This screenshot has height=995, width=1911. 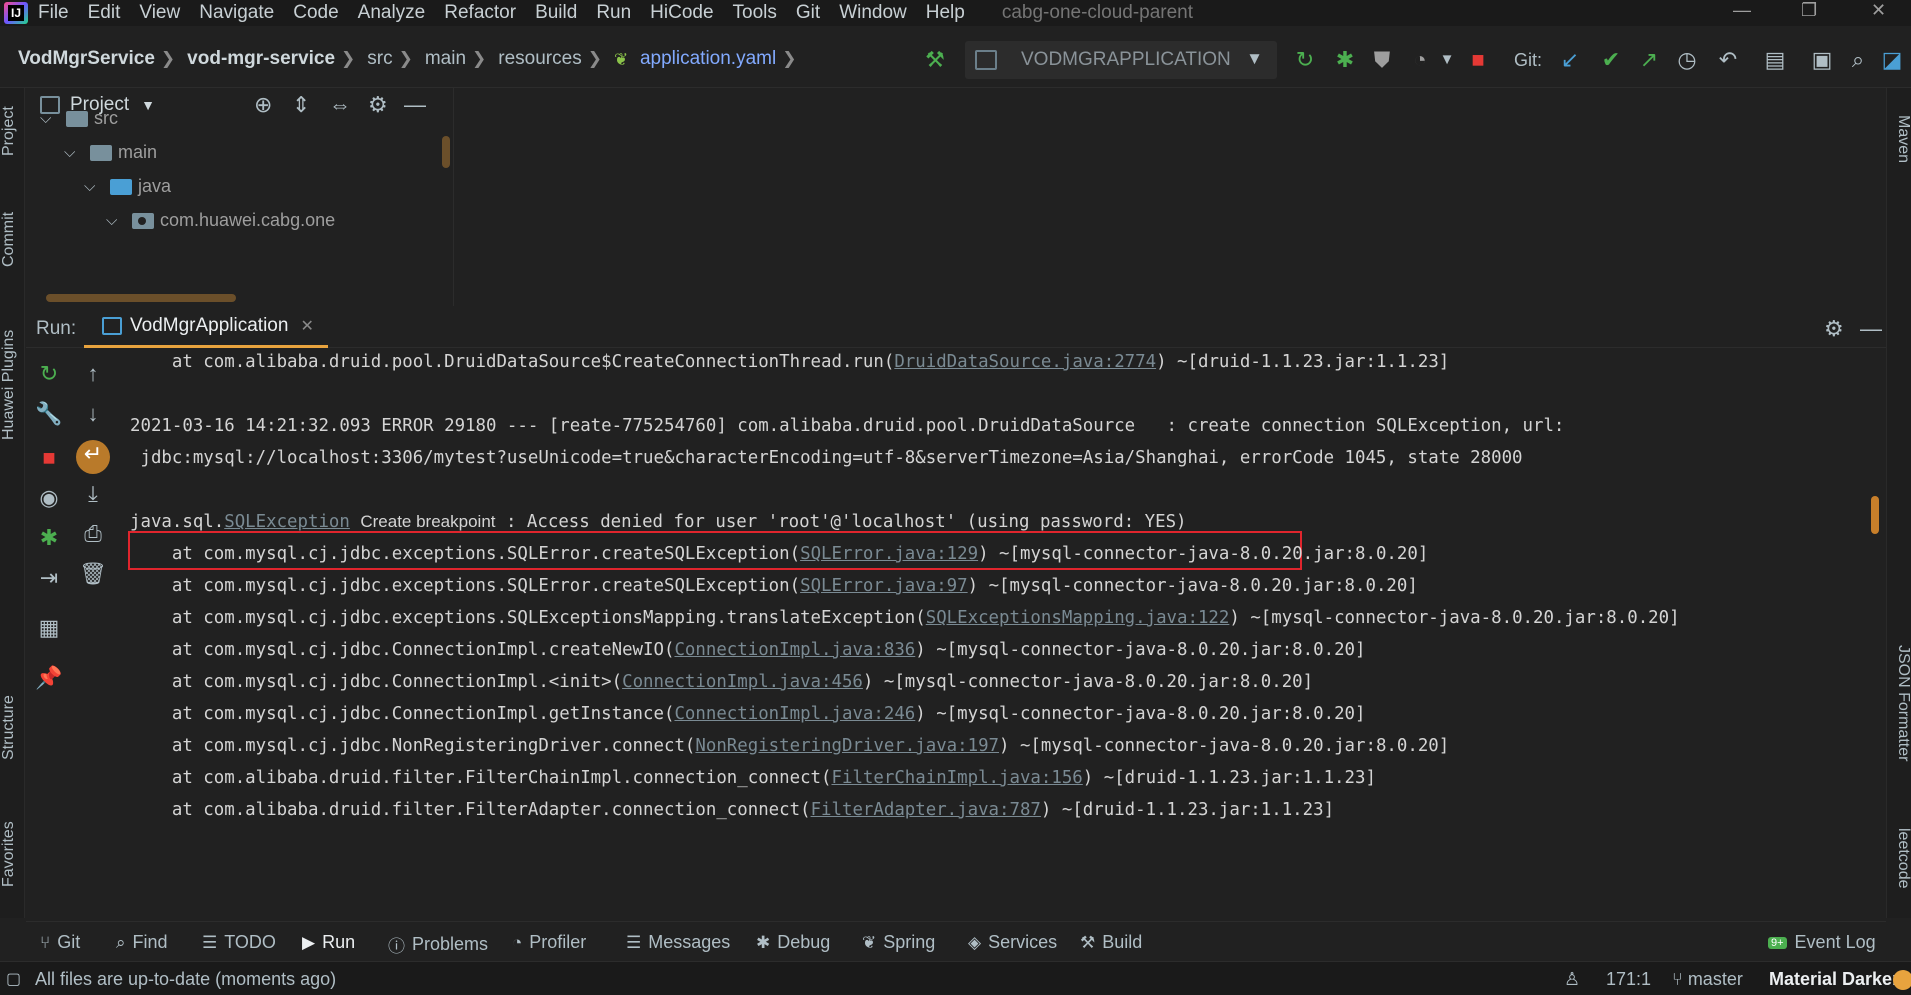 I want to click on source-link: NonRegisteringDriver.java:197, so click(x=847, y=746).